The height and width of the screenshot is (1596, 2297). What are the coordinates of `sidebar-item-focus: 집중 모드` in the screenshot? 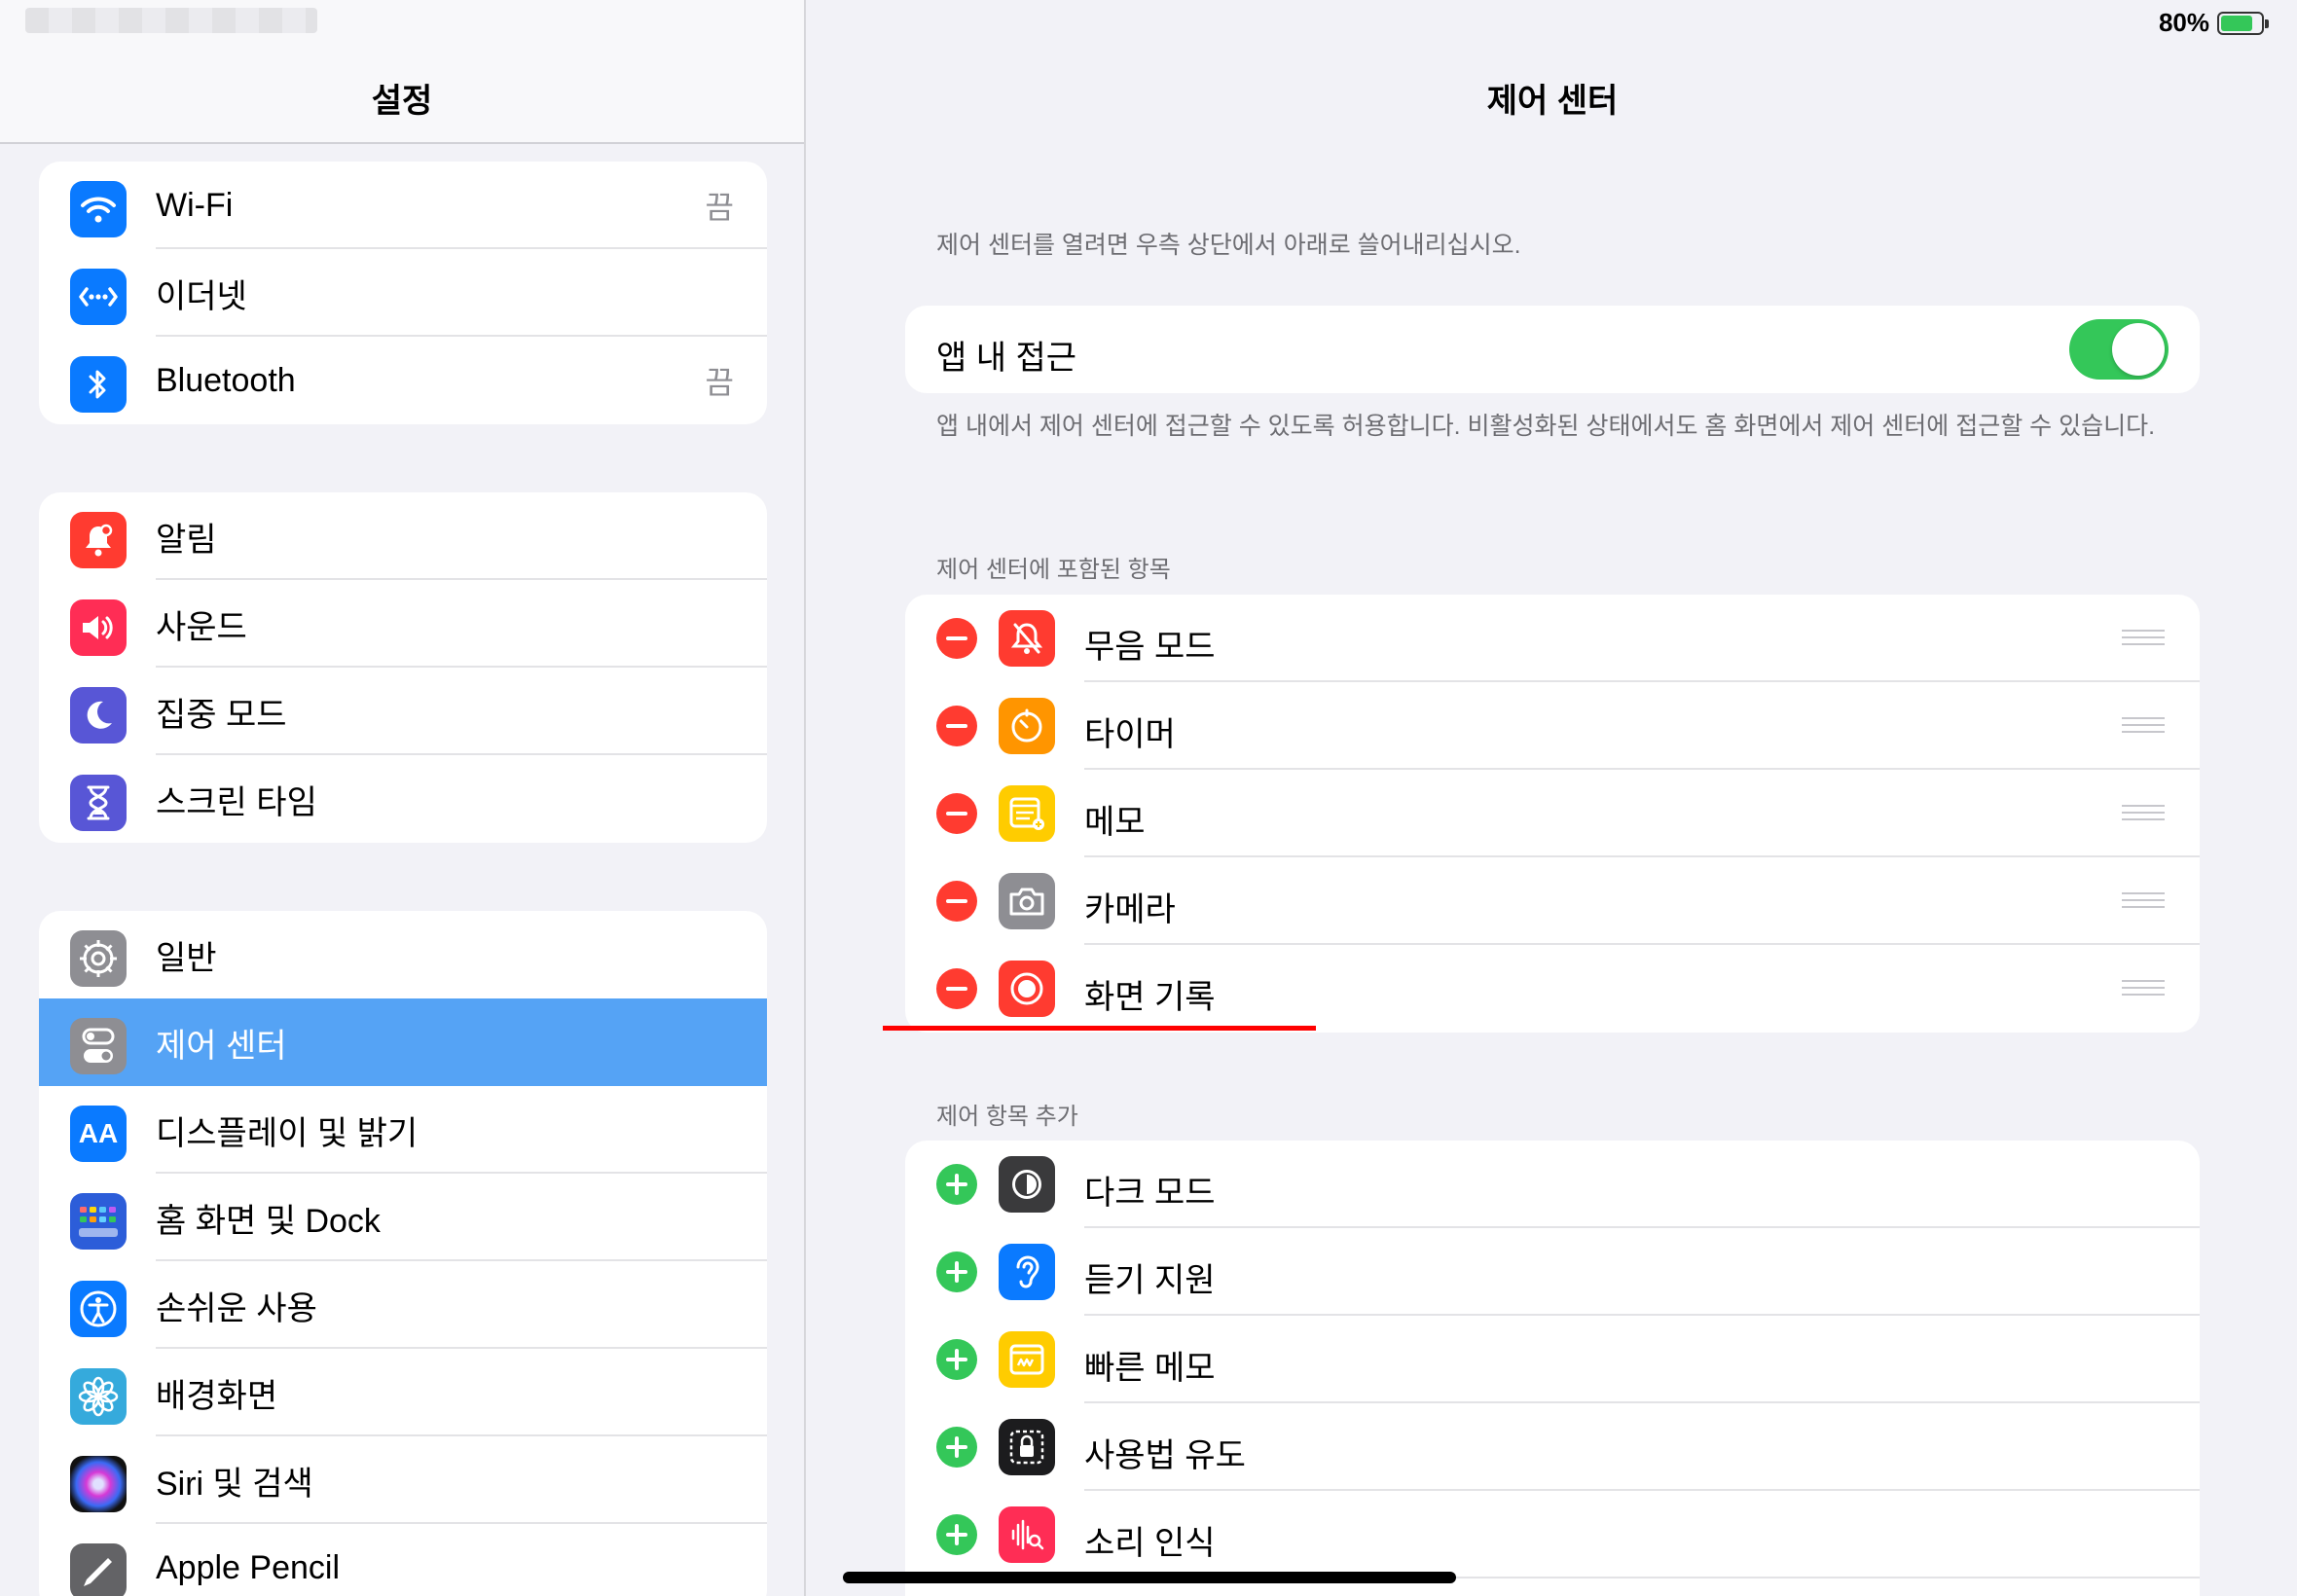 It's located at (403, 711).